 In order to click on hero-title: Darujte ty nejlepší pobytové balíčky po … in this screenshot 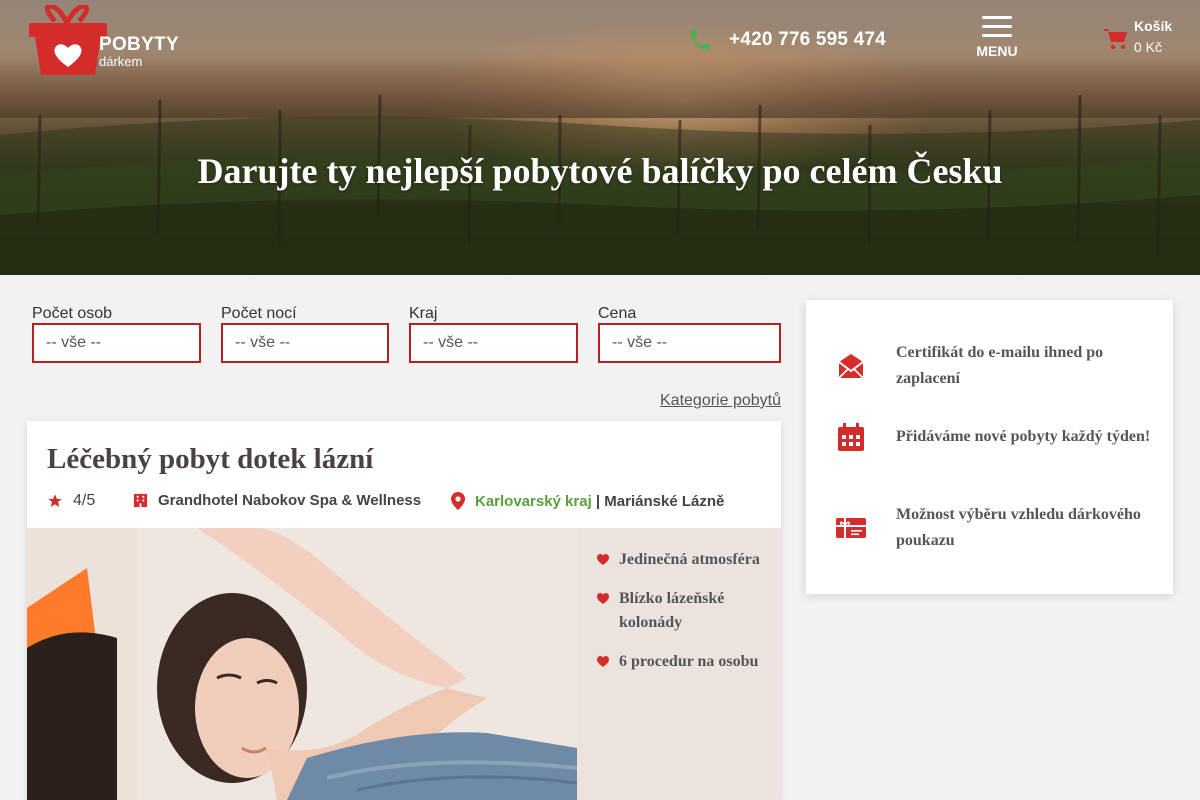, I will do `click(600, 171)`.